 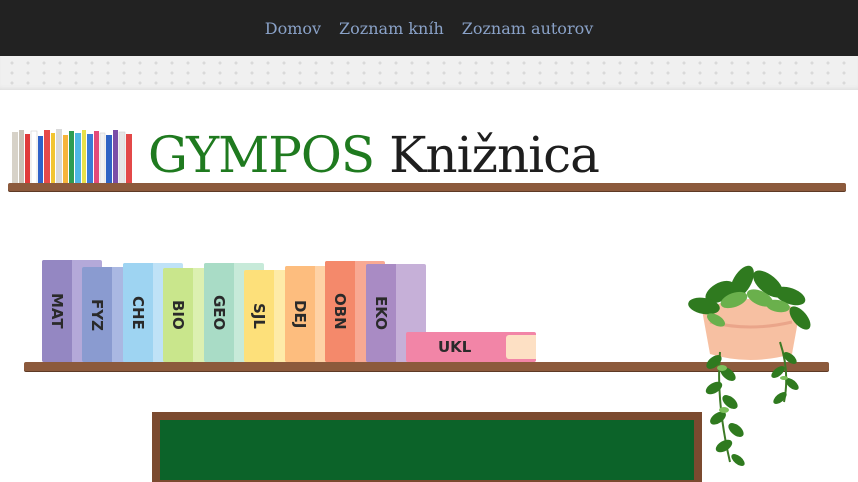 I want to click on book-label: DEJ, so click(x=300, y=314).